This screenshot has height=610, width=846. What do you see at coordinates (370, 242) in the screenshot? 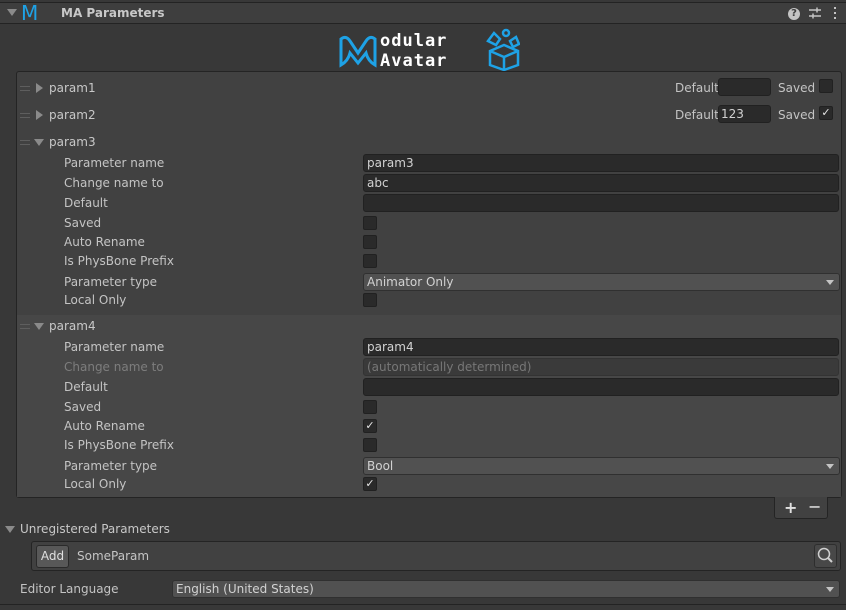
I see `auto-rename-checkbox` at bounding box center [370, 242].